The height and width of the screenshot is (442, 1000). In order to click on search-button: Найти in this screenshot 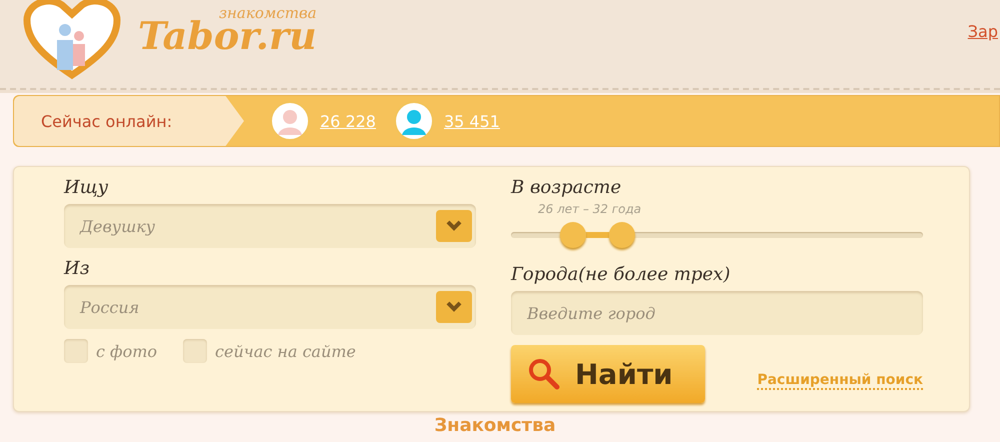, I will do `click(608, 374)`.